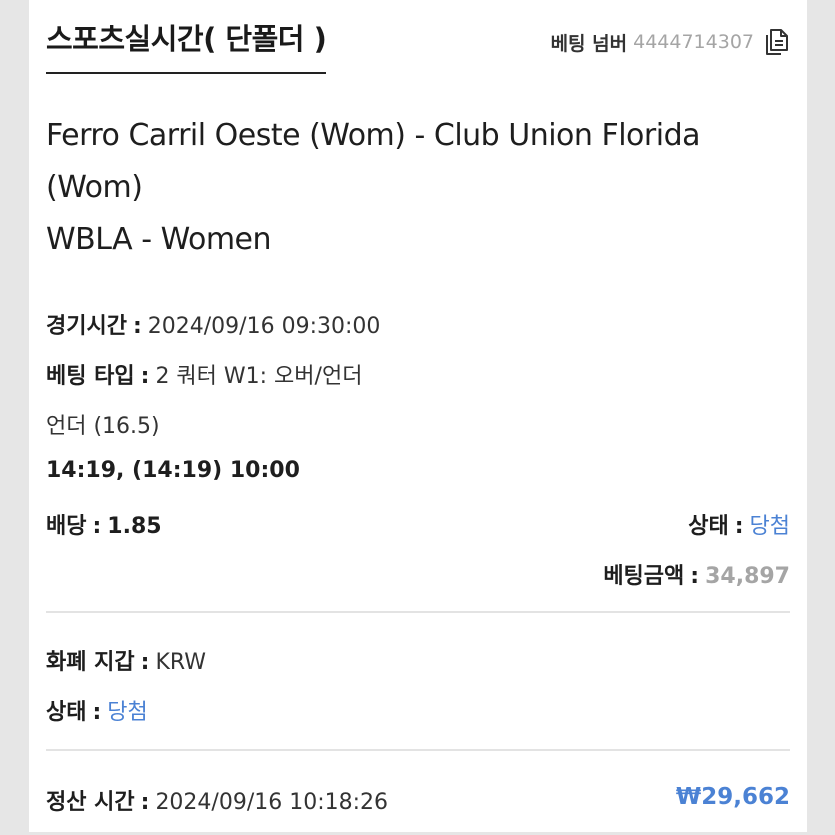 The image size is (835, 835). I want to click on copy-icon, so click(777, 42).